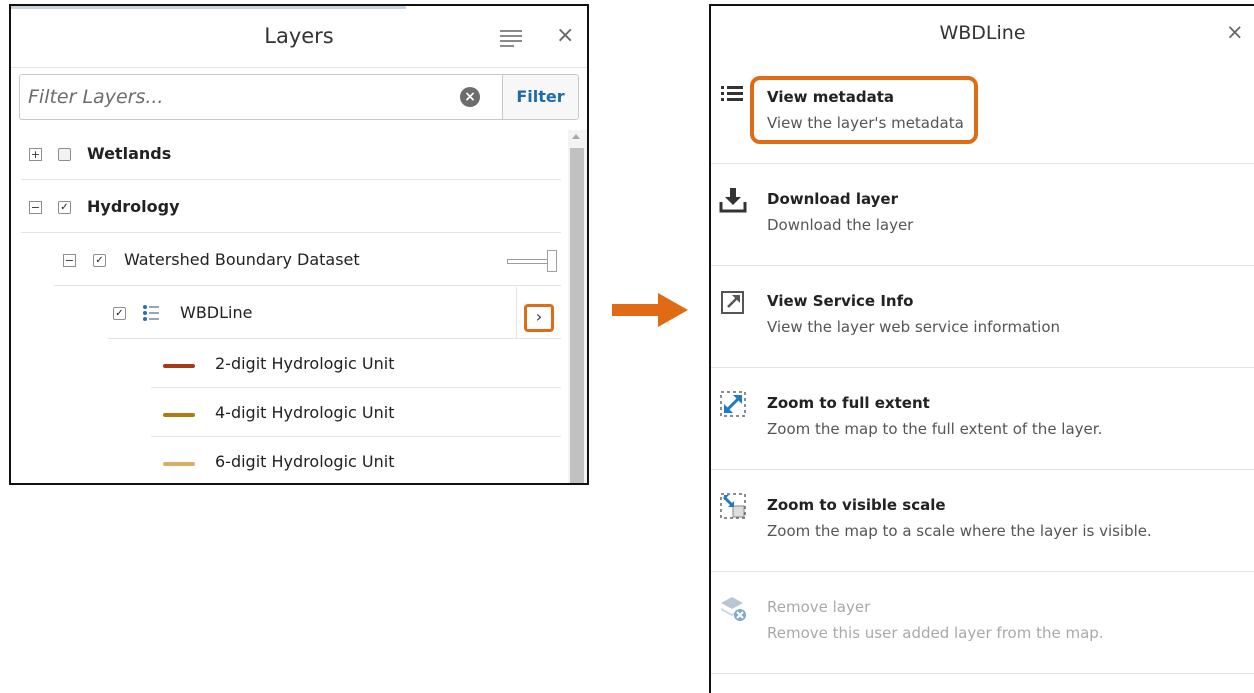 The height and width of the screenshot is (693, 1254). What do you see at coordinates (216, 312) in the screenshot?
I see `layer-label: WBDLine` at bounding box center [216, 312].